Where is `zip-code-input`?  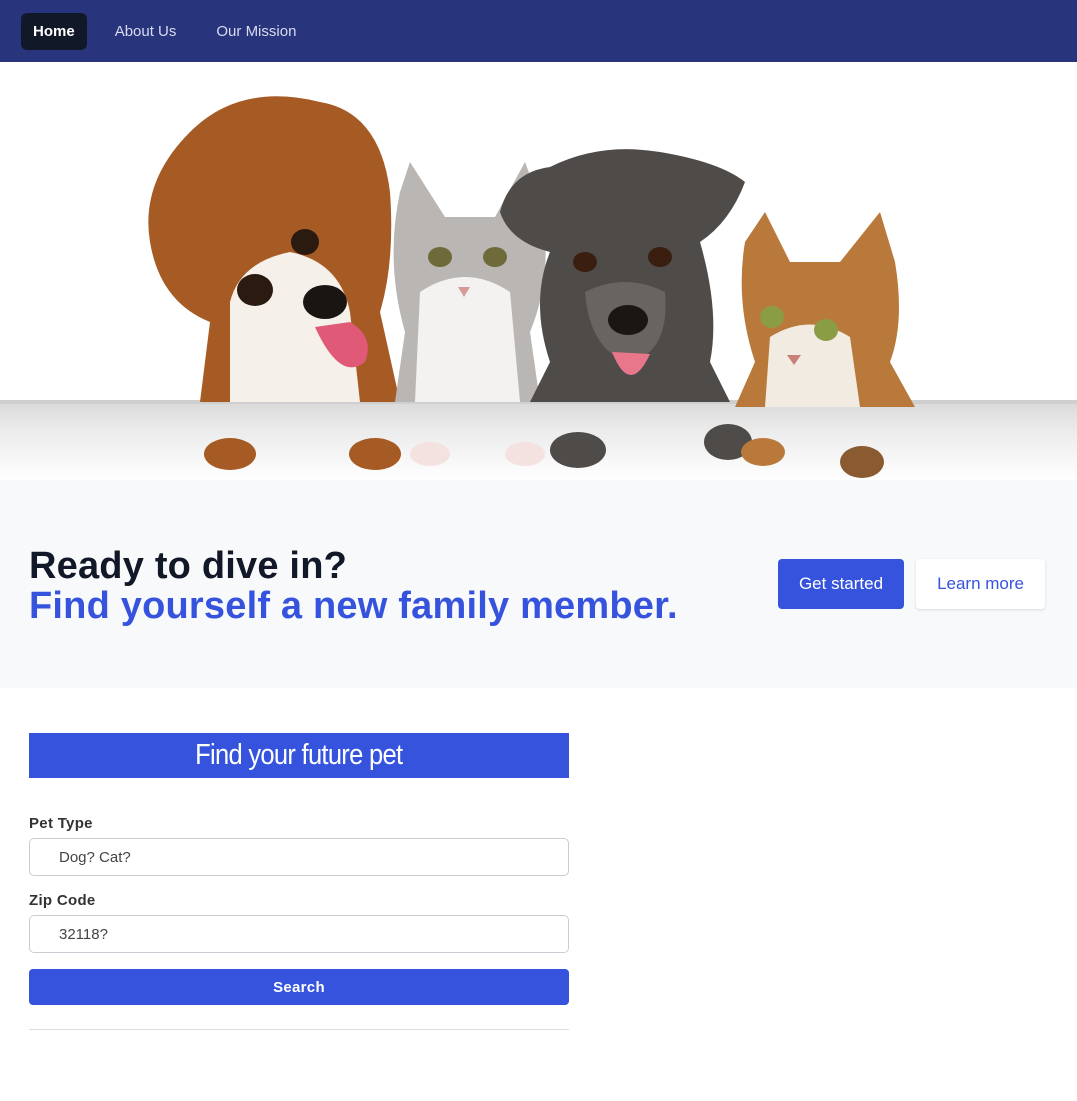
zip-code-input is located at coordinates (299, 934).